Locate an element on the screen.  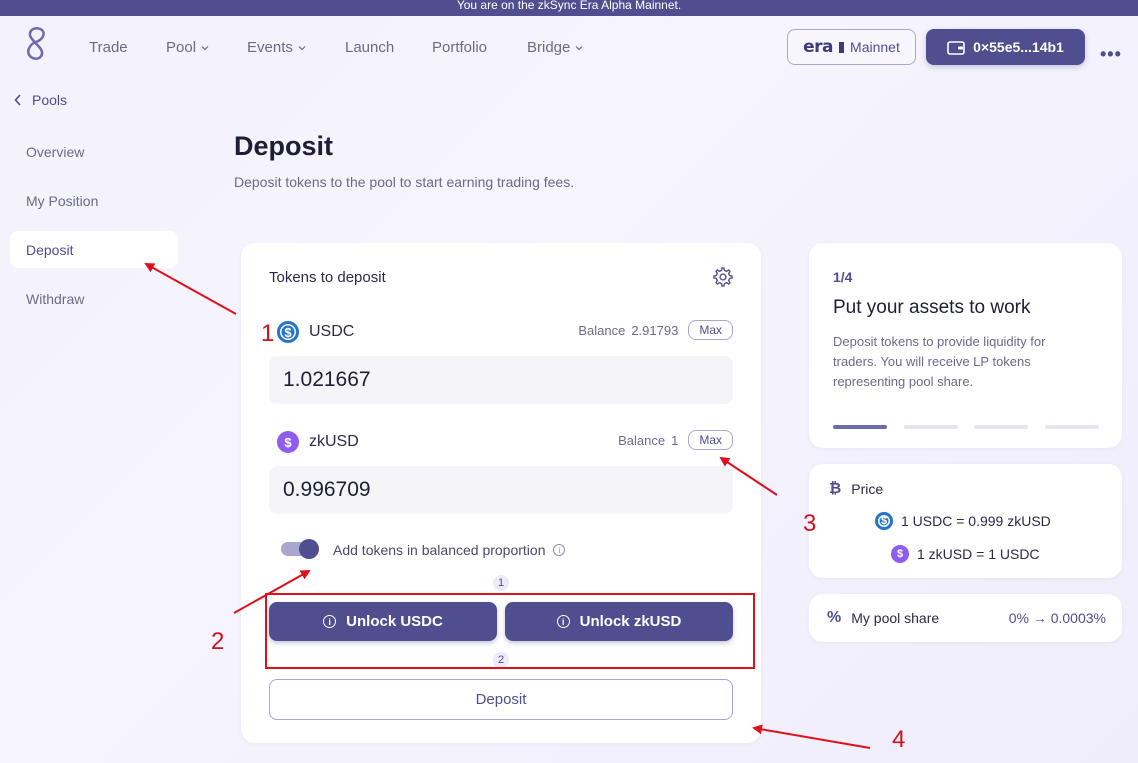
price-title: Price is located at coordinates (867, 488).